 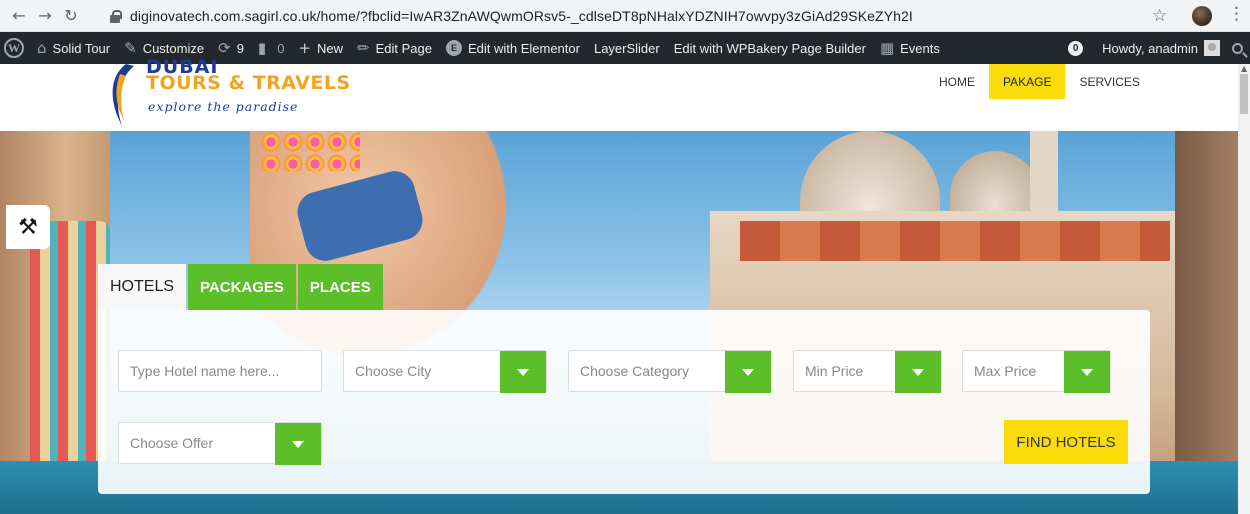 What do you see at coordinates (1237, 48) in the screenshot?
I see `admin-search-icon` at bounding box center [1237, 48].